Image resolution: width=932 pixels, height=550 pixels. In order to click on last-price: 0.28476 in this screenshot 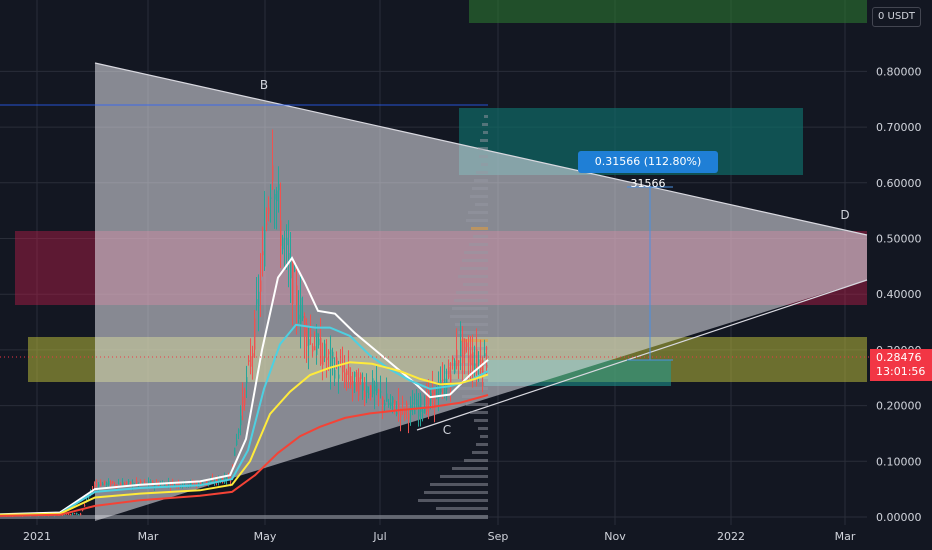, I will do `click(899, 357)`.